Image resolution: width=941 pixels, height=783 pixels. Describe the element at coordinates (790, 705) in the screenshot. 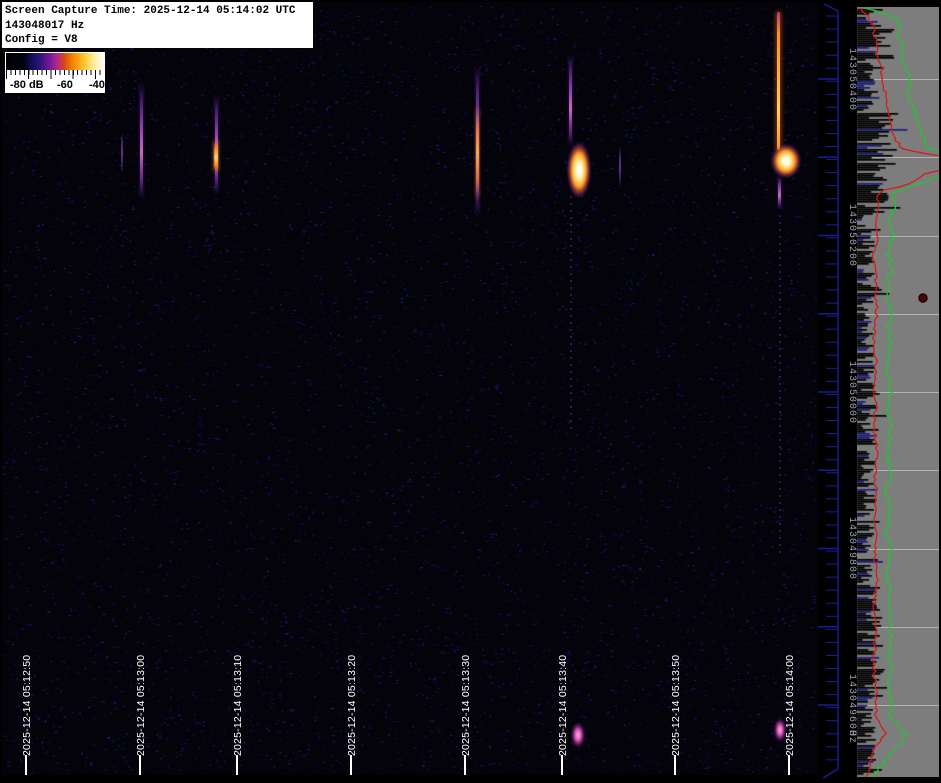

I see `time-axis-label: 2025-12-14 05:14:00` at that location.